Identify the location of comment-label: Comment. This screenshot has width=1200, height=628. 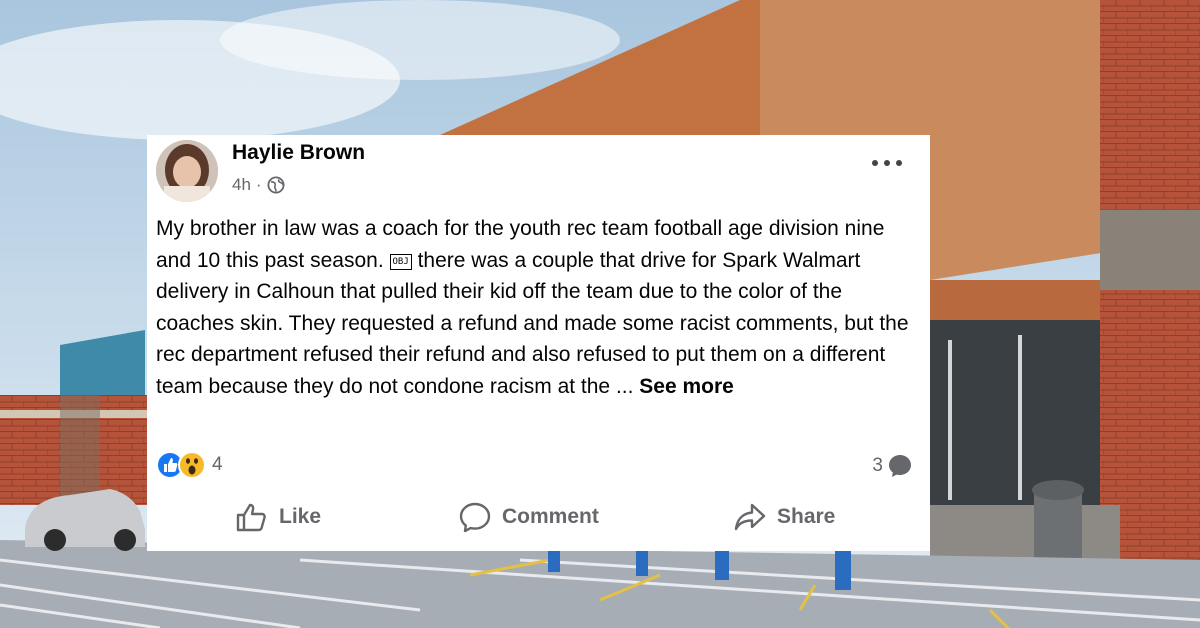
(550, 516).